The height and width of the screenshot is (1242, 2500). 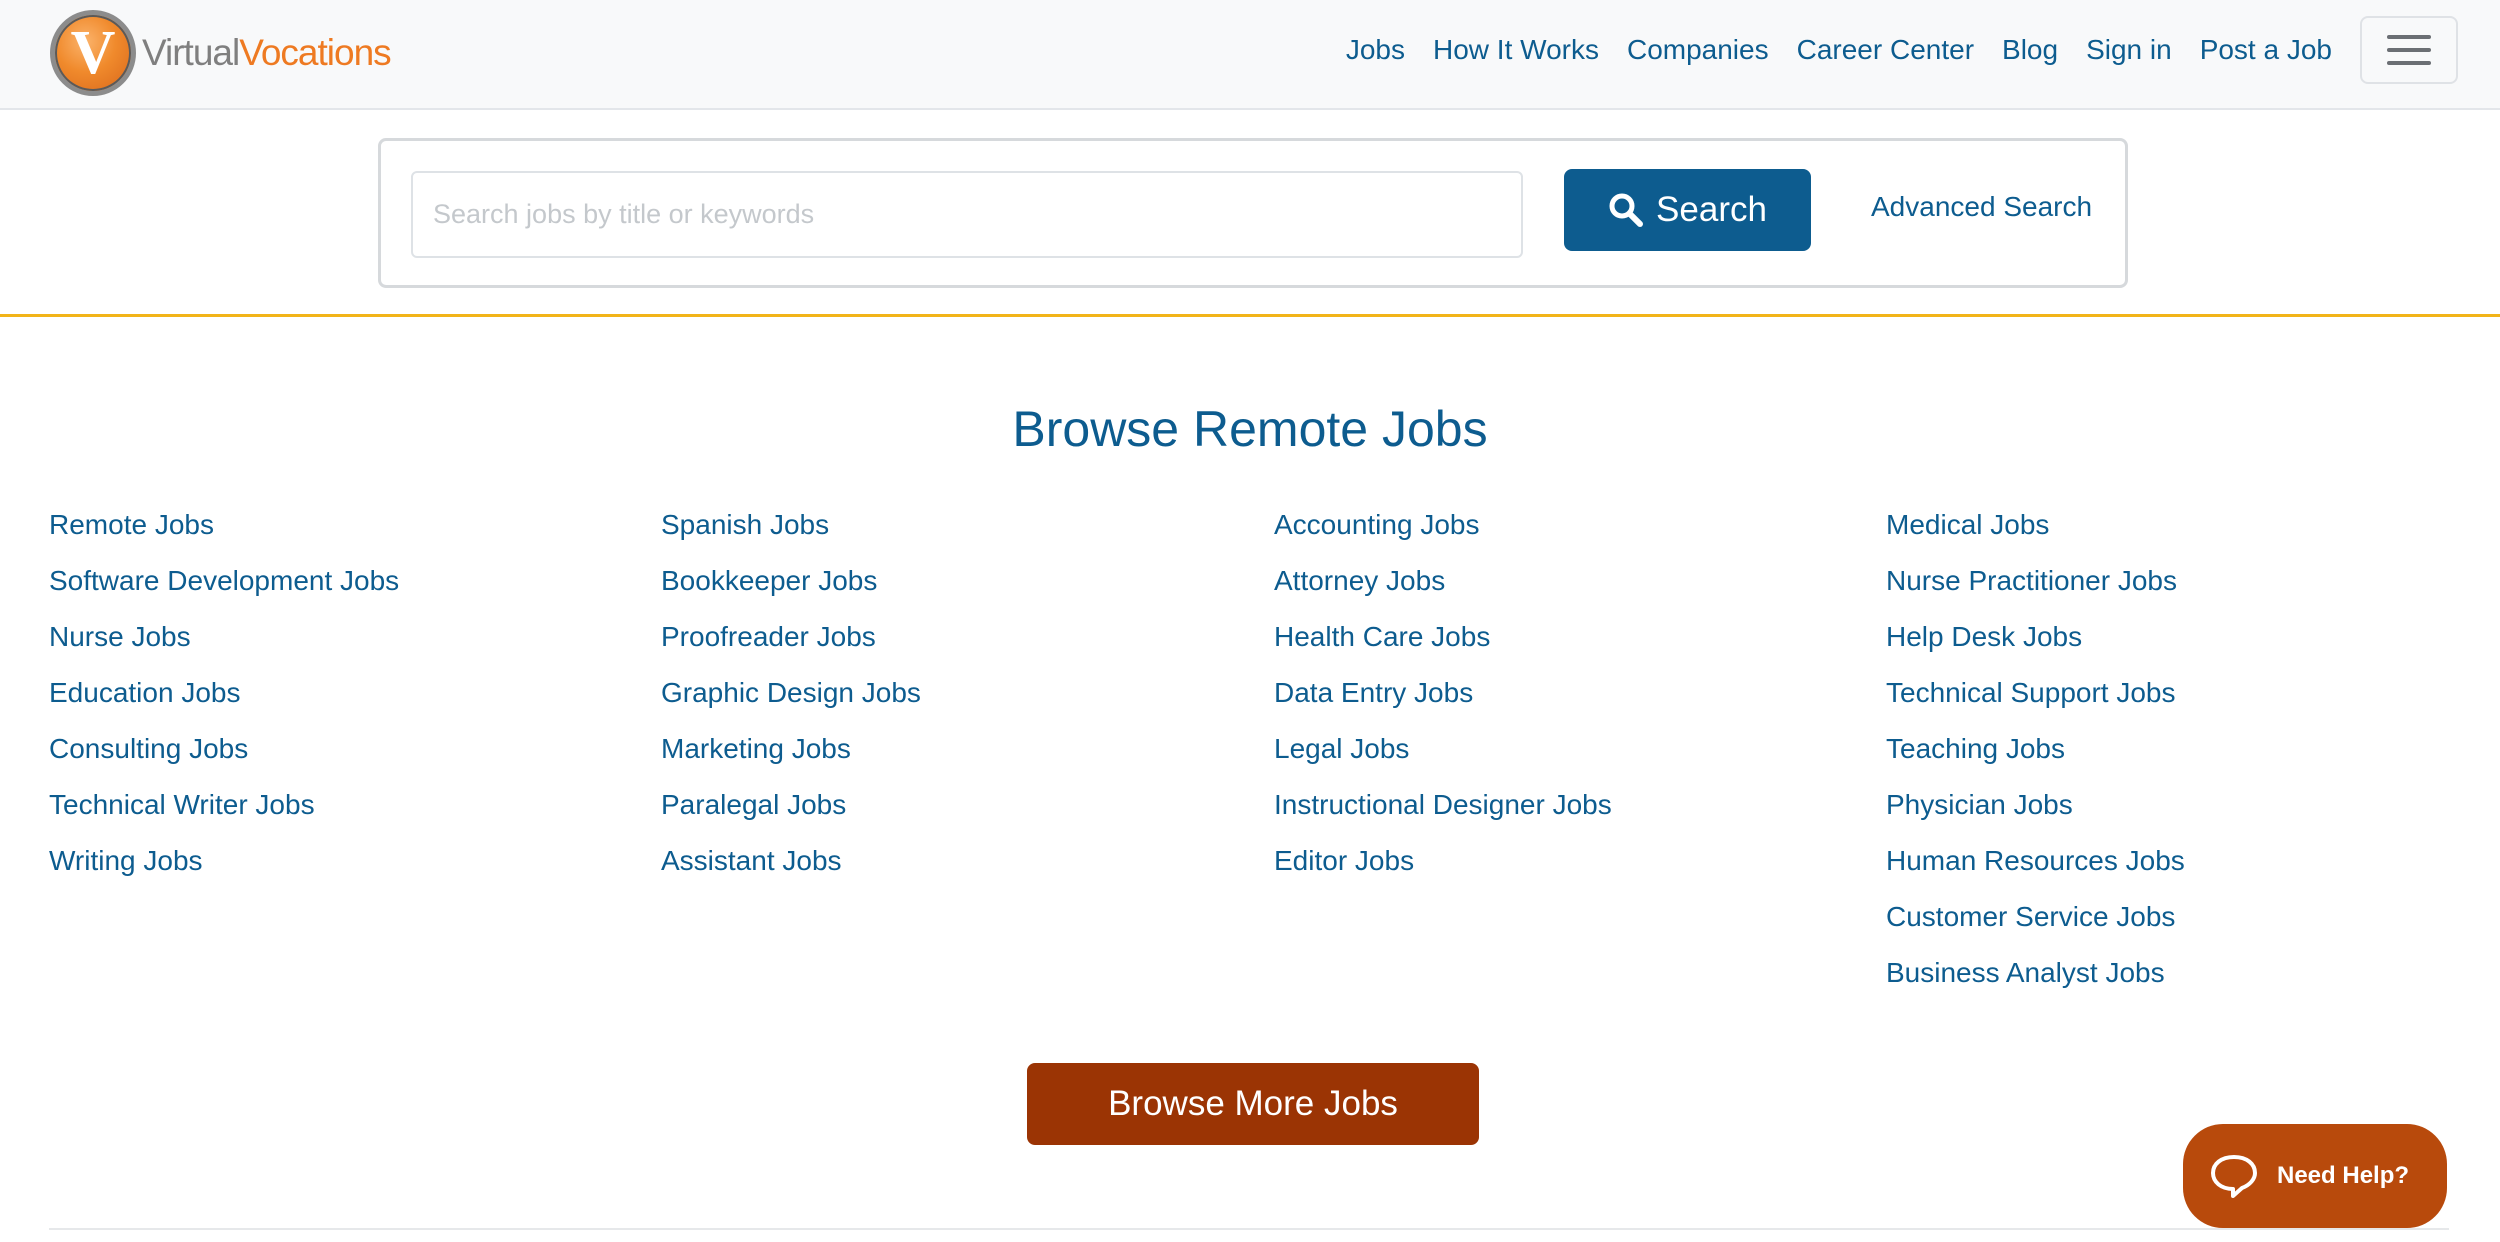 What do you see at coordinates (1249, 1229) in the screenshot?
I see `footer-divider` at bounding box center [1249, 1229].